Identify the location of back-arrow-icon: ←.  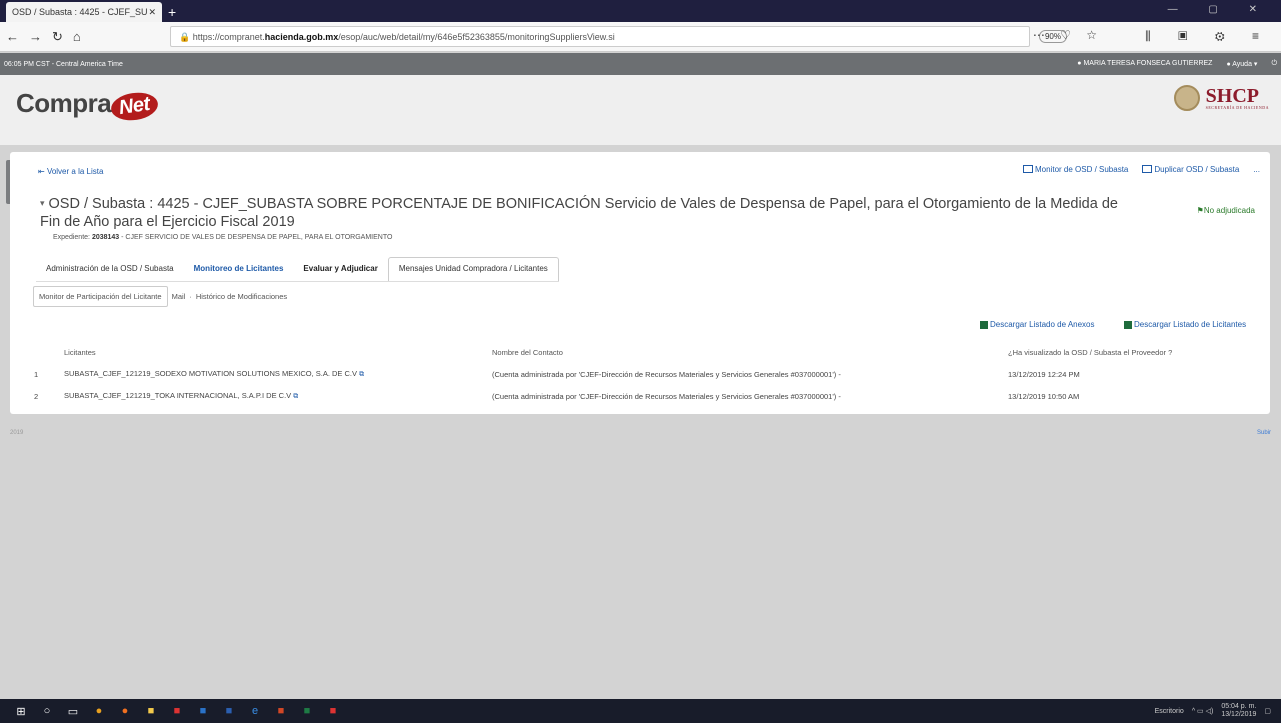
(12, 37).